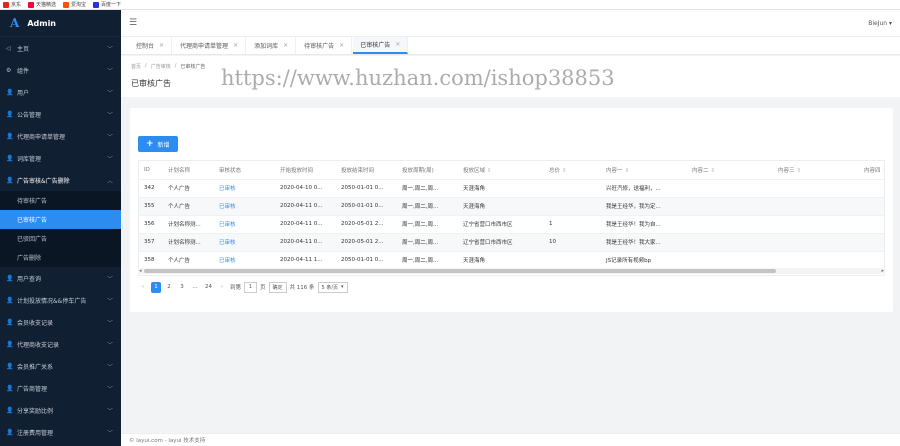 The height and width of the screenshot is (446, 900). What do you see at coordinates (140, 271) in the screenshot?
I see `scroll-left-icon: ◂` at bounding box center [140, 271].